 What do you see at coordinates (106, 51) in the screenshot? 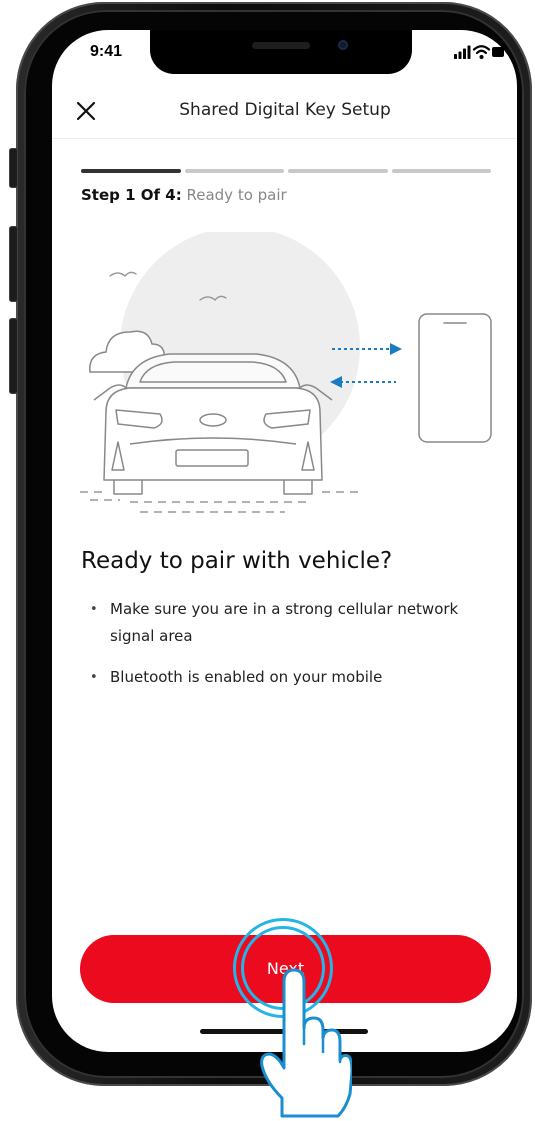
I see `status-time: 9:41` at bounding box center [106, 51].